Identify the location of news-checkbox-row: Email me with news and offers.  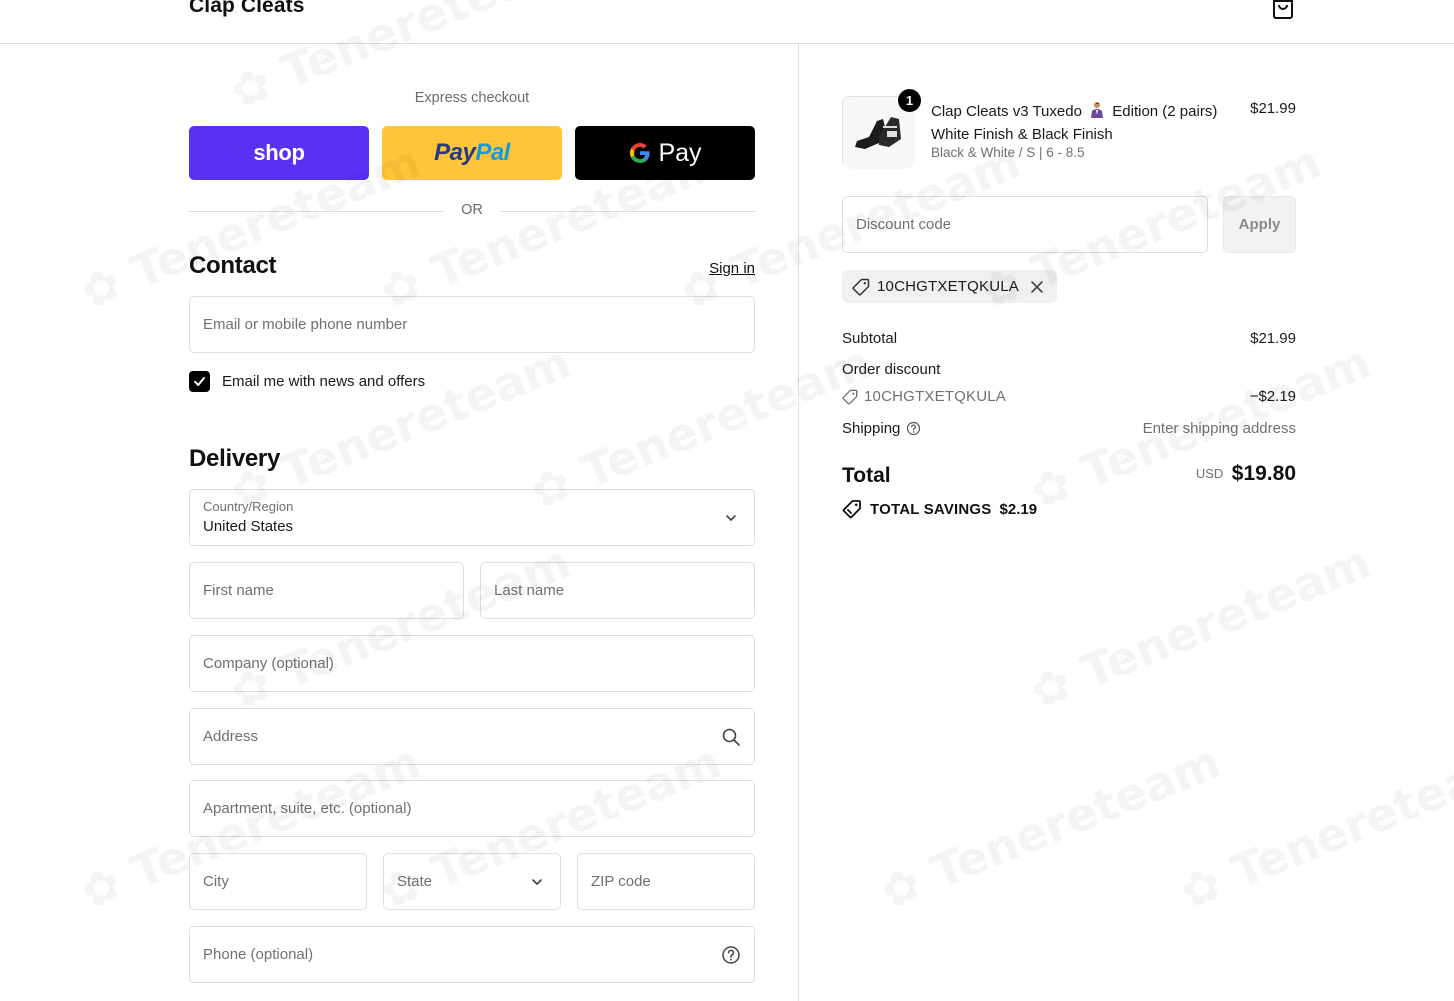
(307, 381).